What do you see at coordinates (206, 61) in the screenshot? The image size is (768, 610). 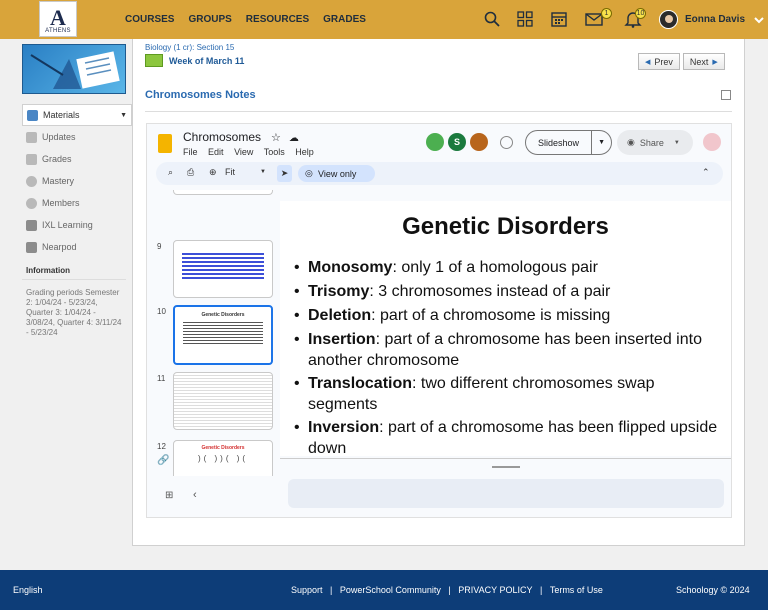 I see `folder-title: Week of March 11` at bounding box center [206, 61].